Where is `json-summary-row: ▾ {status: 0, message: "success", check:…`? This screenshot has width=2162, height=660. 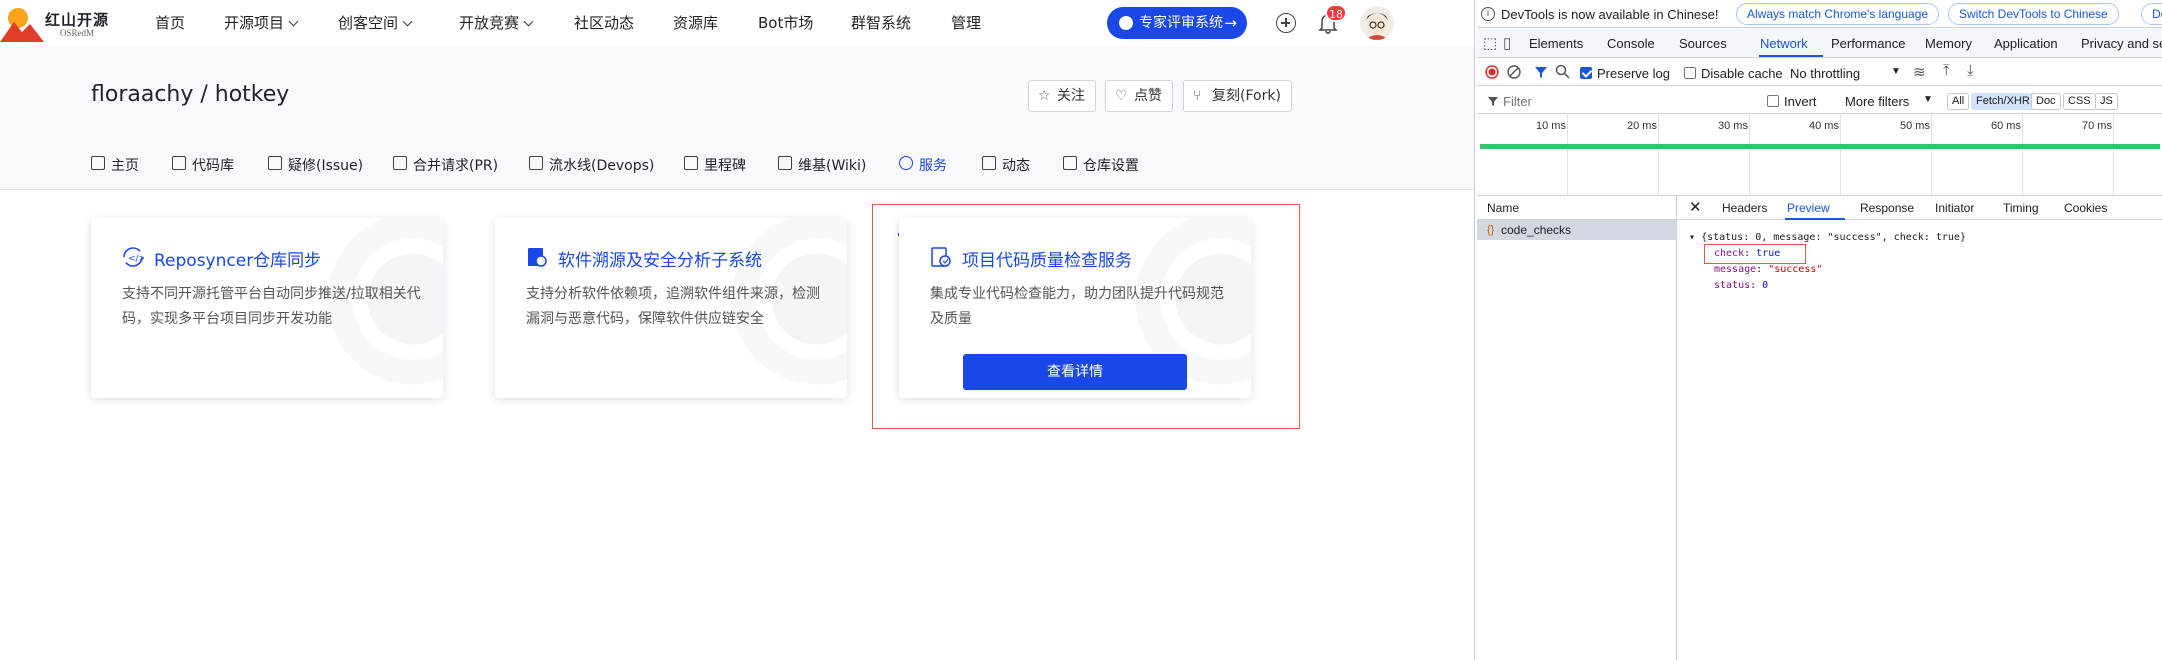 json-summary-row: ▾ {status: 0, message: "success", check:… is located at coordinates (1827, 237).